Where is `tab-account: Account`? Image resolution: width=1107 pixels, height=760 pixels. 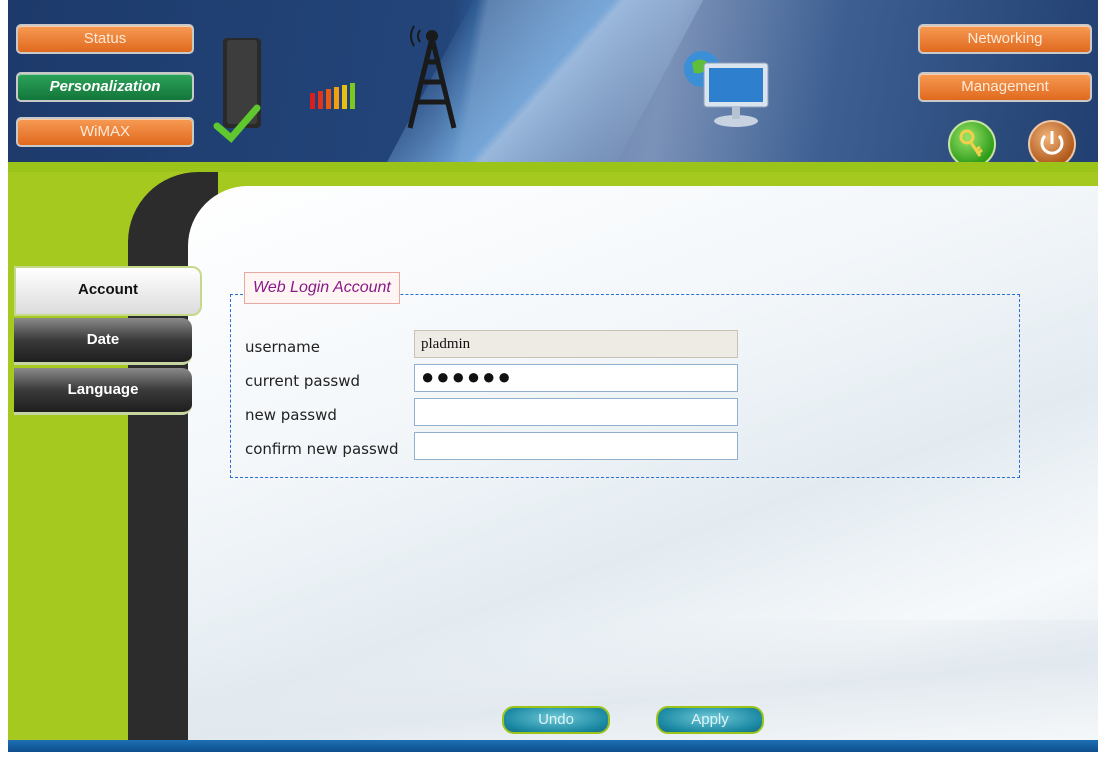
tab-account: Account is located at coordinates (108, 291).